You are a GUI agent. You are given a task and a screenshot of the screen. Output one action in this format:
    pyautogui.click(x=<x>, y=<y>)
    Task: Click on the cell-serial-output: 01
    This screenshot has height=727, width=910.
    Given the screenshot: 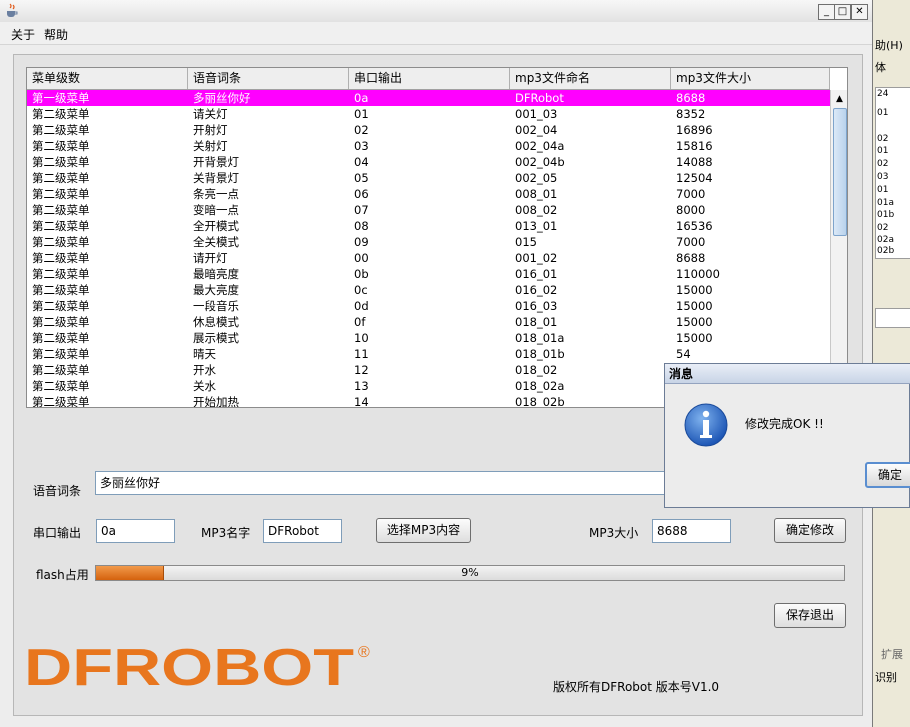 What is the action you would take?
    pyautogui.click(x=361, y=114)
    